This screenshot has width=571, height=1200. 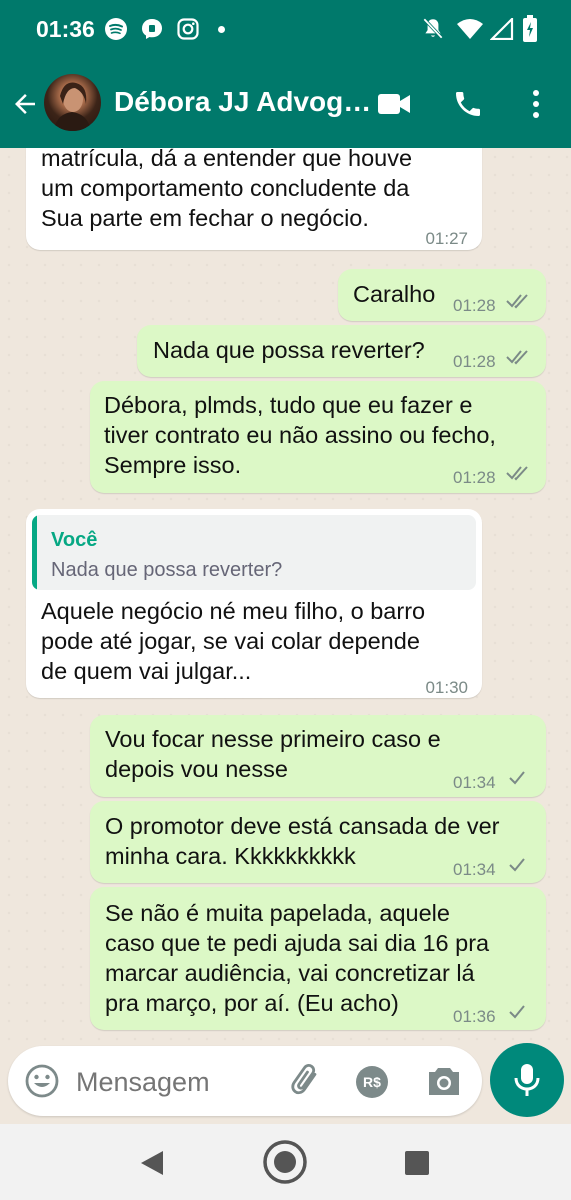 What do you see at coordinates (25, 104) in the screenshot?
I see `back-arrow-icon` at bounding box center [25, 104].